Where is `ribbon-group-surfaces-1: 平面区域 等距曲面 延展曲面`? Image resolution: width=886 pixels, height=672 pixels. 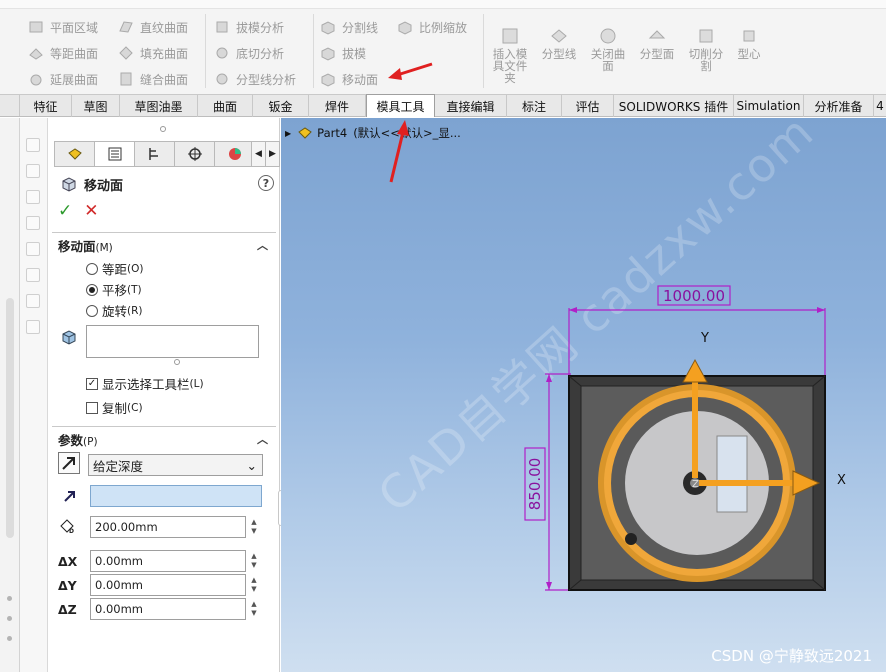 ribbon-group-surfaces-1: 平面区域 等距曲面 延展曲面 is located at coordinates (63, 53).